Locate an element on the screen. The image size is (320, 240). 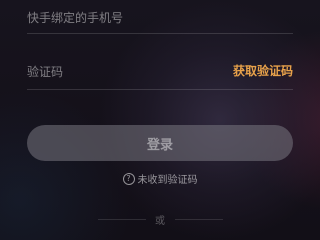
verification-code-field: 验证码 获取验证码 is located at coordinates (160, 73).